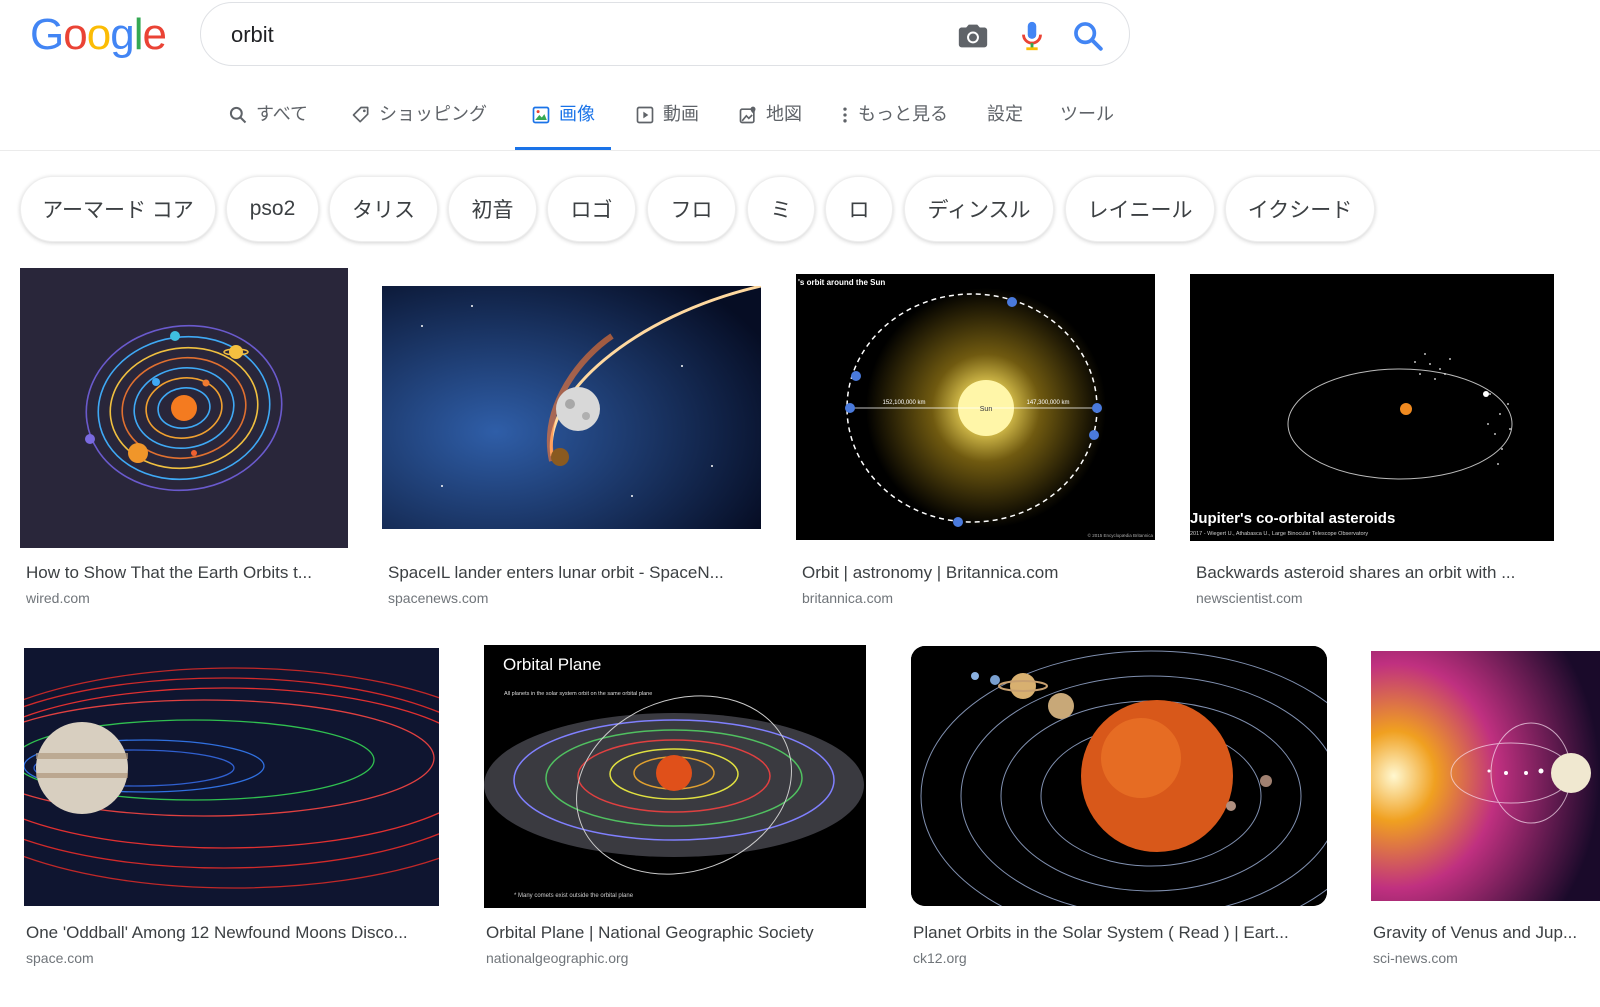 The width and height of the screenshot is (1600, 1007). I want to click on chip: ロゴ, so click(591, 209).